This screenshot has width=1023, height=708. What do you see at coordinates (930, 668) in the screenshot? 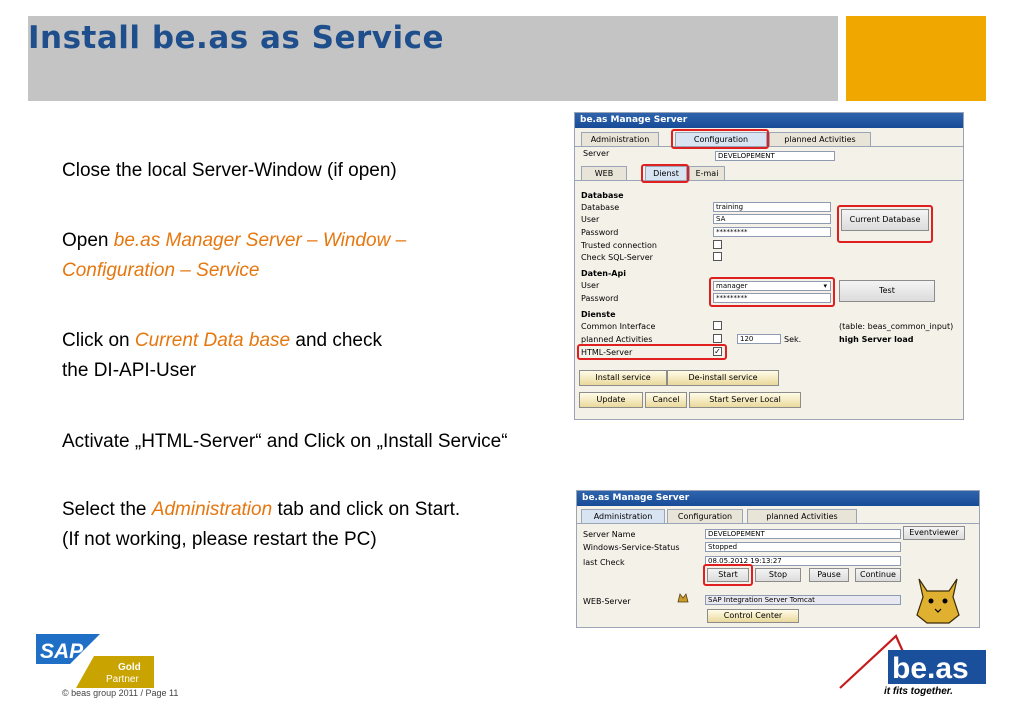
I see `svg-text: be.as` at bounding box center [930, 668].